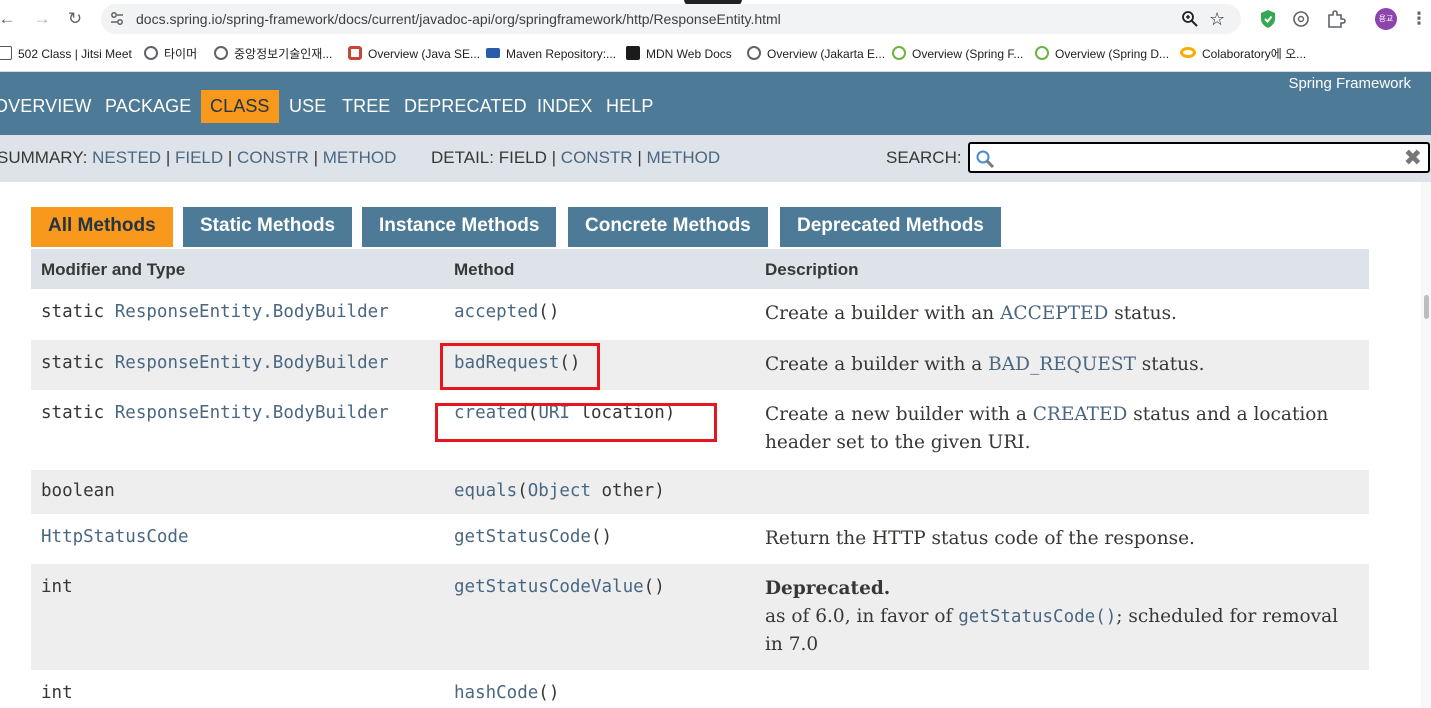  I want to click on modifier-type-cell: HttpStatusCode, so click(115, 537).